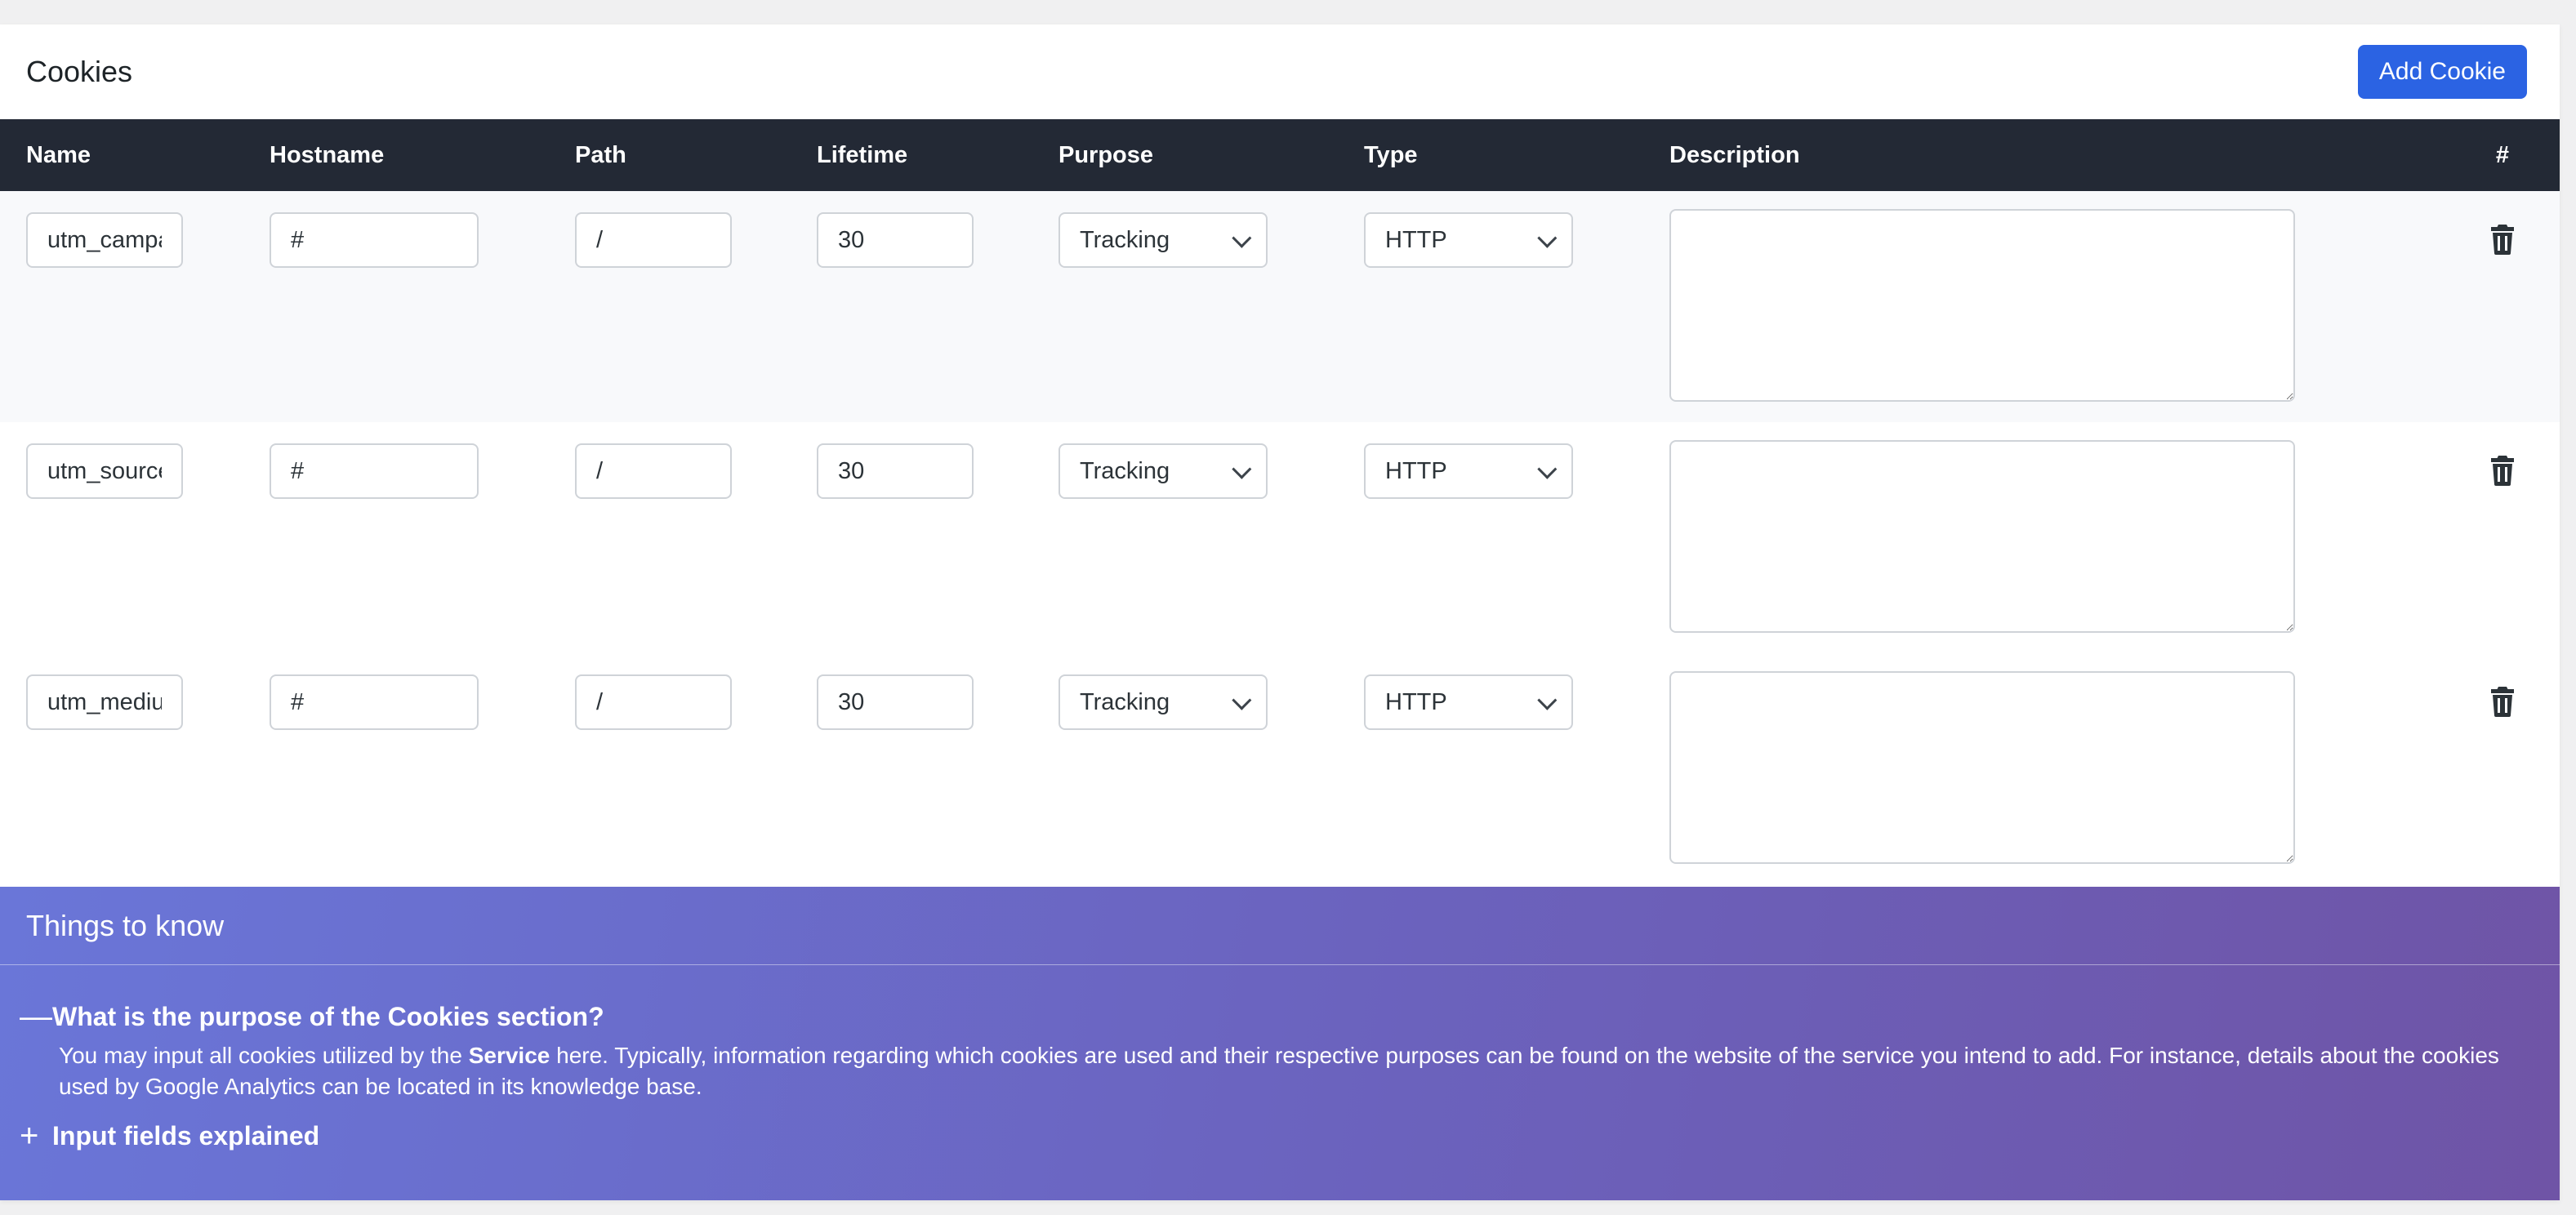 The width and height of the screenshot is (2576, 1215). Describe the element at coordinates (1734, 154) in the screenshot. I see `column-header-description: Description` at that location.